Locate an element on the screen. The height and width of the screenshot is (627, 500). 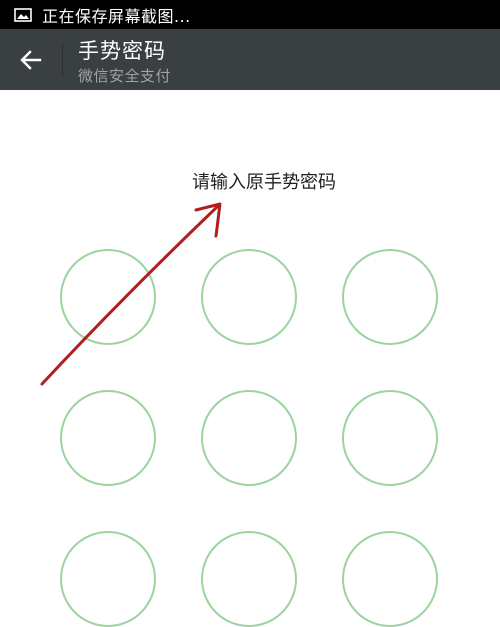
gesture-prompt: 请输入原手势密码 is located at coordinates (264, 182).